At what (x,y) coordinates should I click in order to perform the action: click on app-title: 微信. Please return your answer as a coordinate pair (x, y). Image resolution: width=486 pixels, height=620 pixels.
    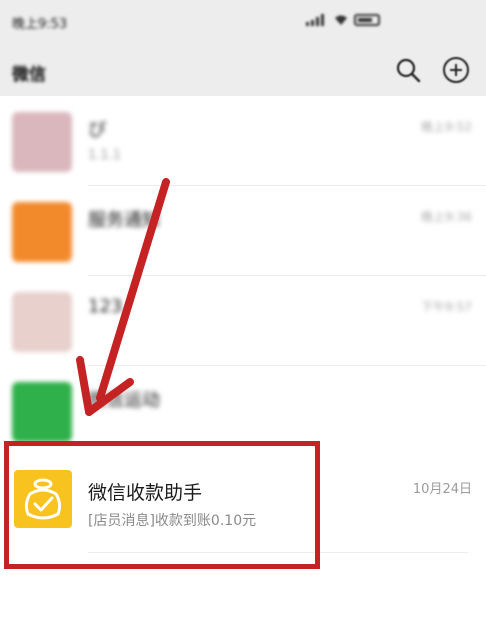
    Looking at the image, I should click on (29, 75).